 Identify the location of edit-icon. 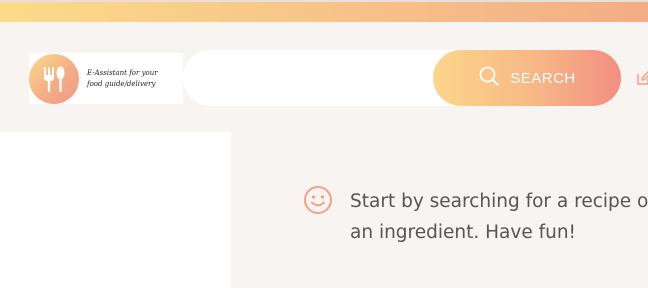
(642, 78).